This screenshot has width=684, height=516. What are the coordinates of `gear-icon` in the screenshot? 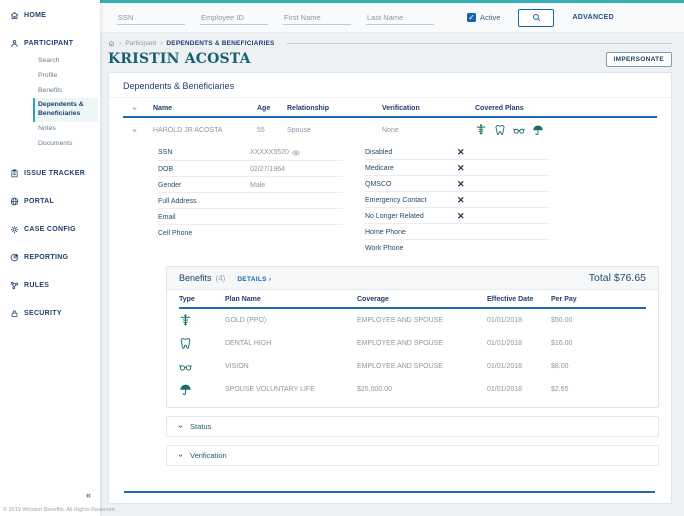 It's located at (14, 229).